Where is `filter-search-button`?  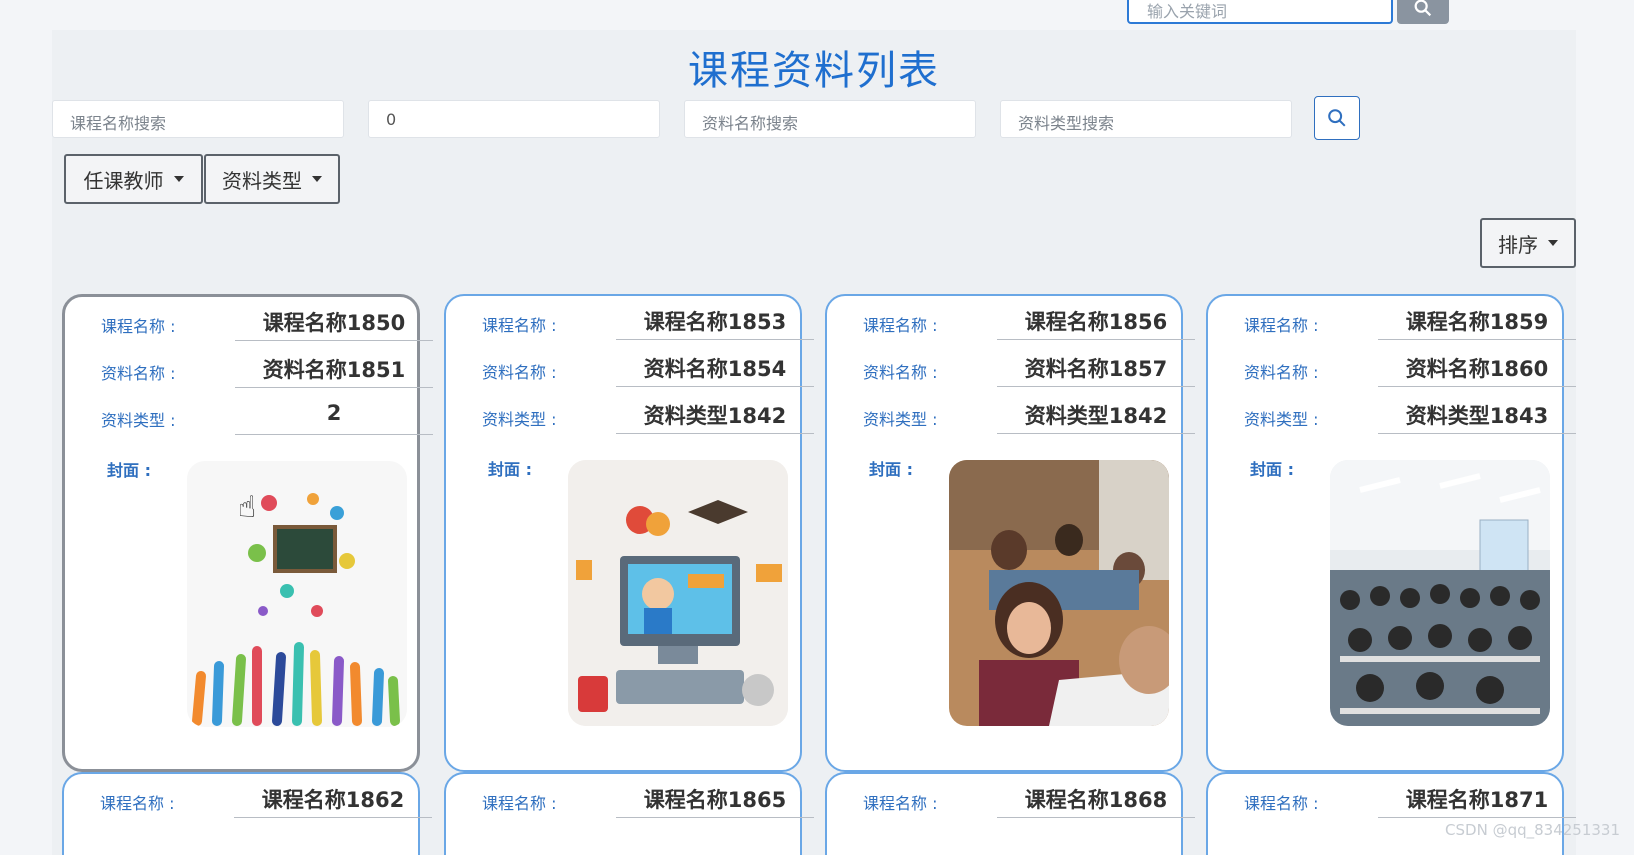
filter-search-button is located at coordinates (1337, 118).